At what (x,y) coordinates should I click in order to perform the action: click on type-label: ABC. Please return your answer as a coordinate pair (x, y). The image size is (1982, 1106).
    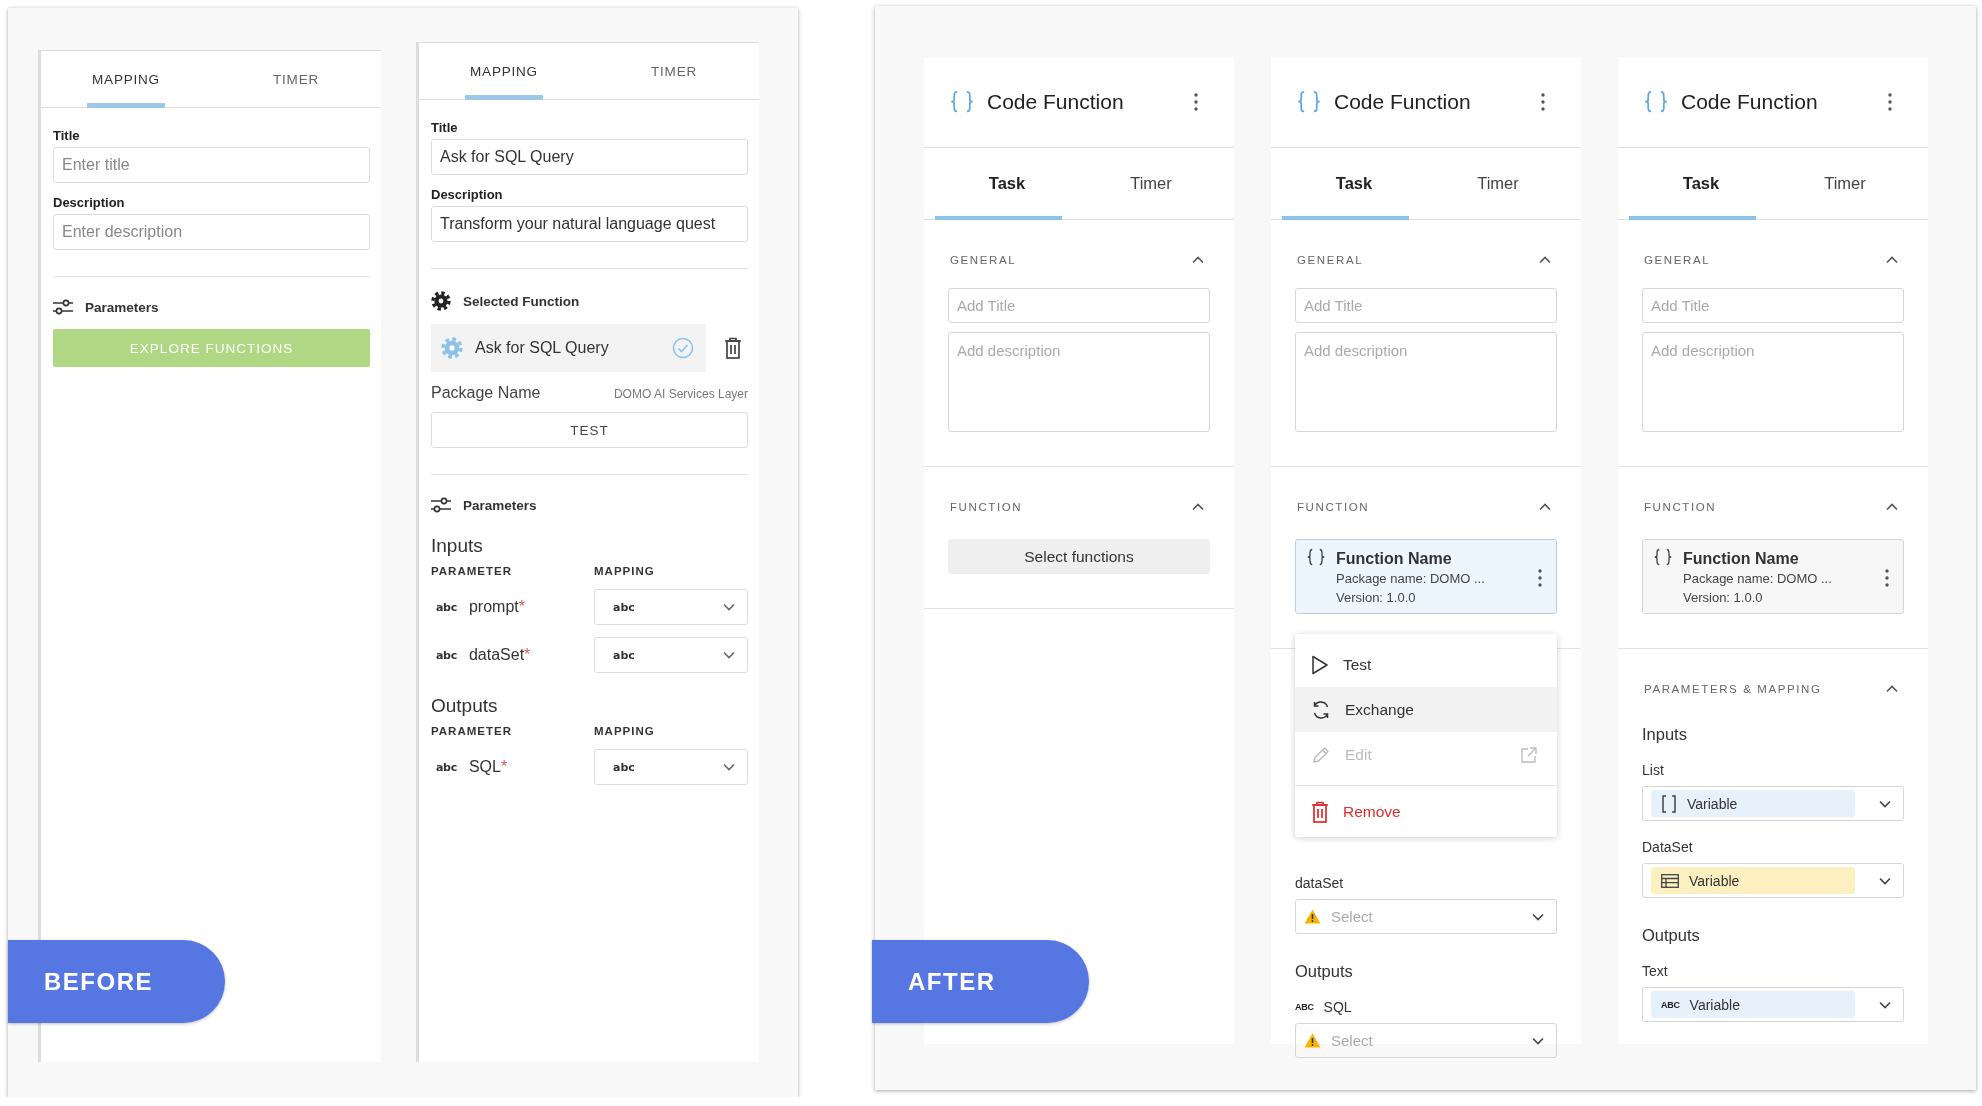
    Looking at the image, I should click on (1670, 1004).